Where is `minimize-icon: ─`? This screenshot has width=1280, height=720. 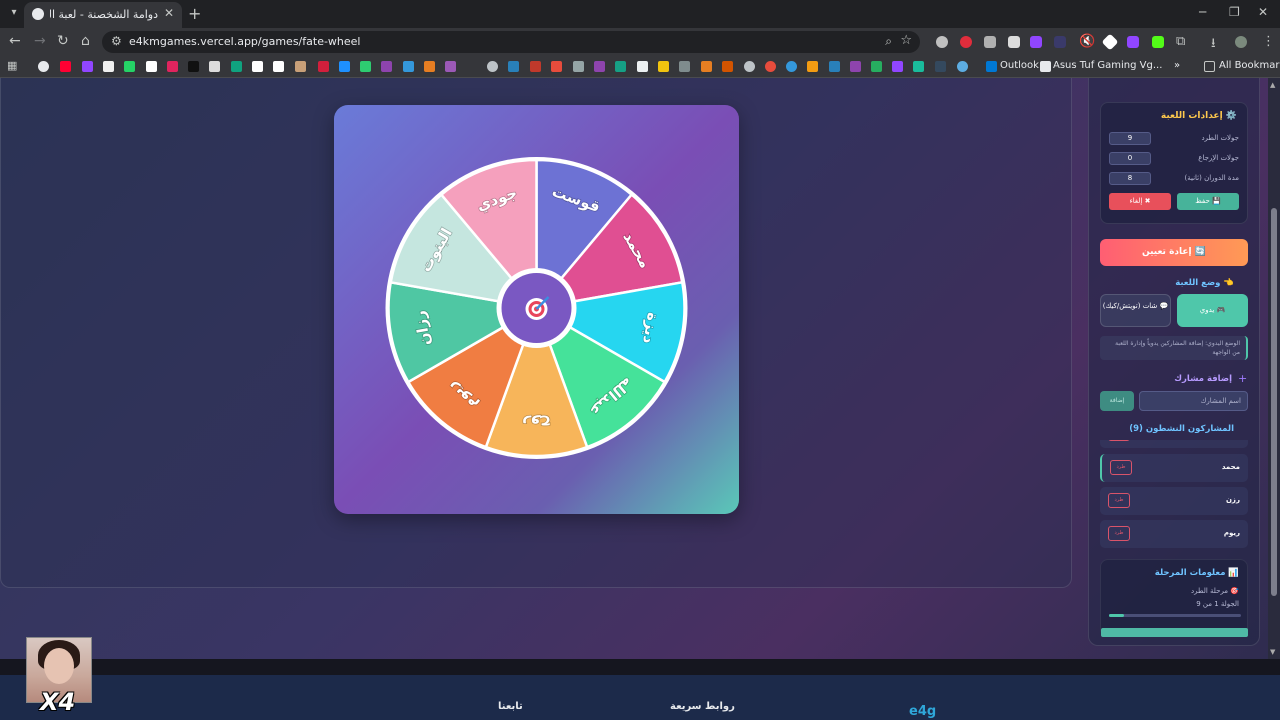
minimize-icon: ─ is located at coordinates (1202, 12).